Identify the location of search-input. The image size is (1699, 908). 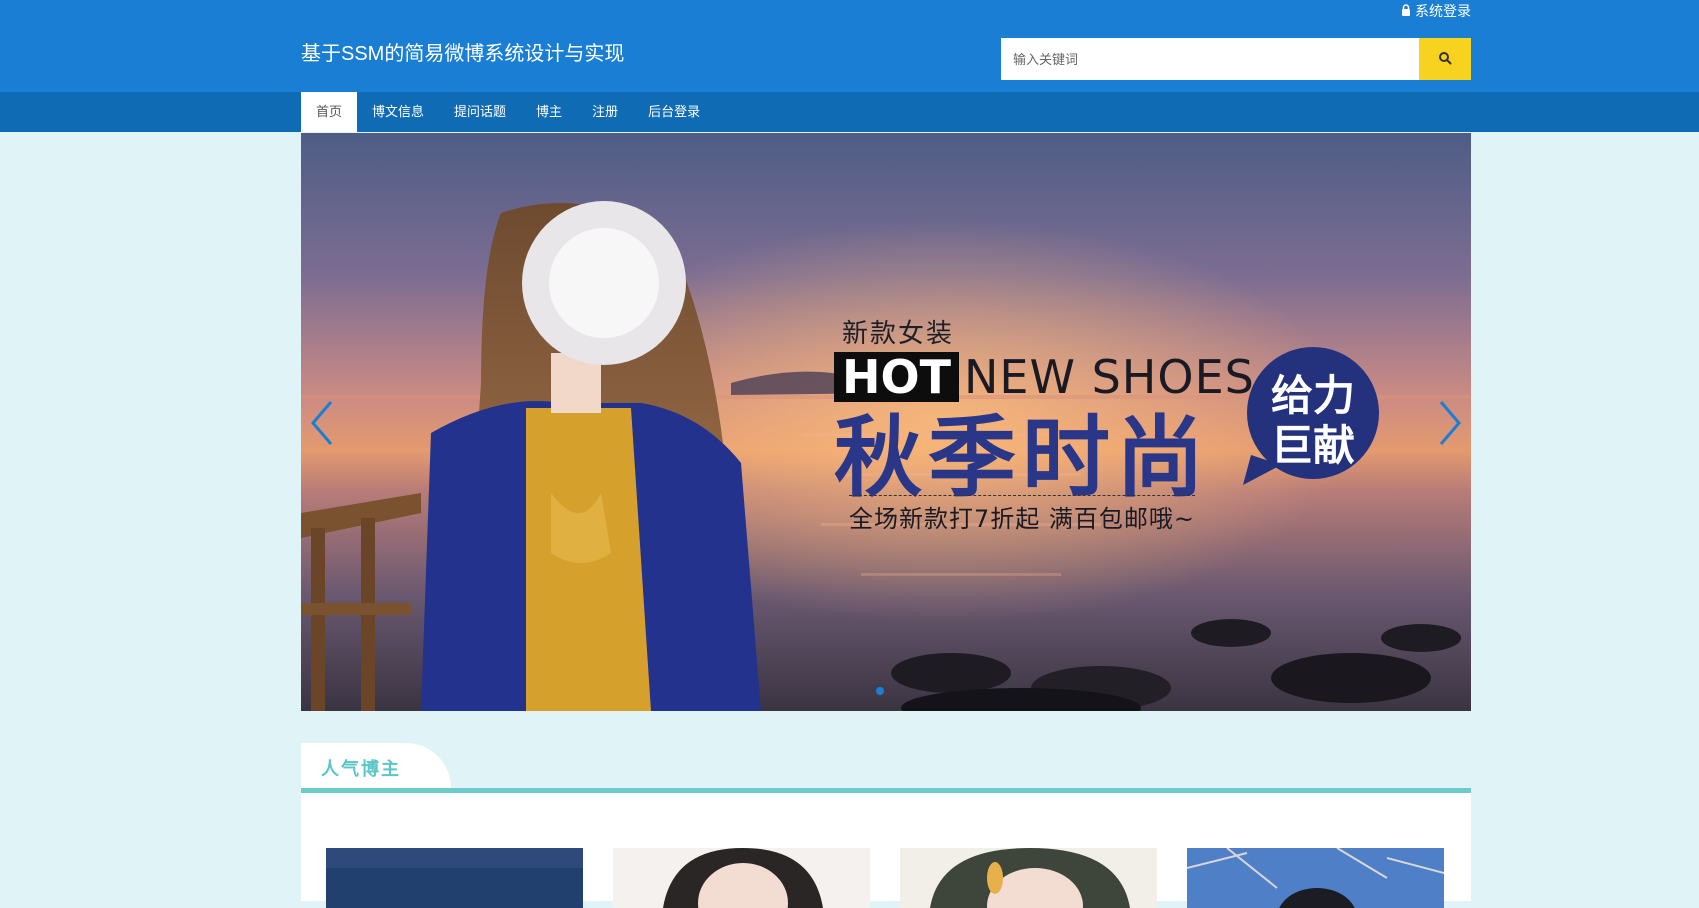
(1210, 59).